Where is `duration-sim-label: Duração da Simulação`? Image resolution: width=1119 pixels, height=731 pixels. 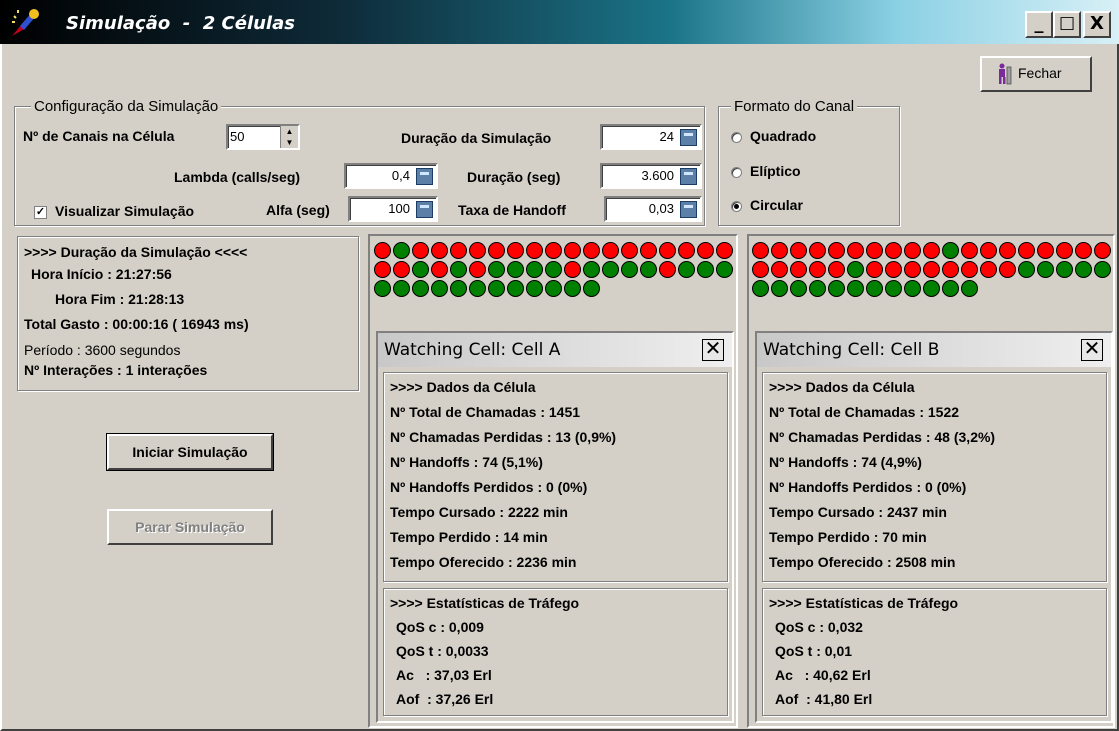 duration-sim-label: Duração da Simulação is located at coordinates (476, 138).